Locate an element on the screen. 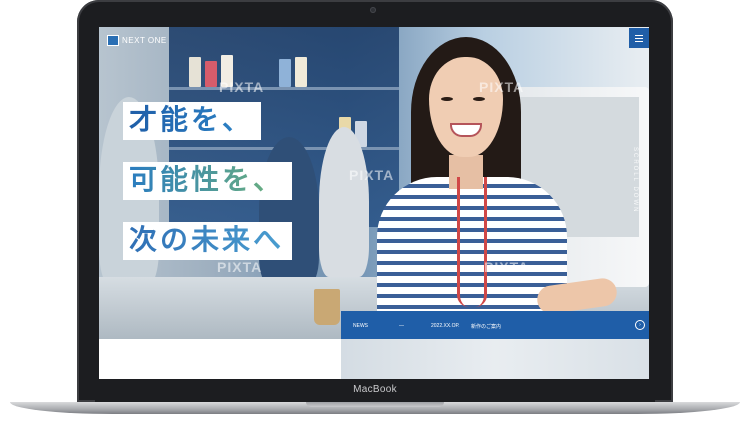  headline-text: 次の未来へ is located at coordinates (207, 239).